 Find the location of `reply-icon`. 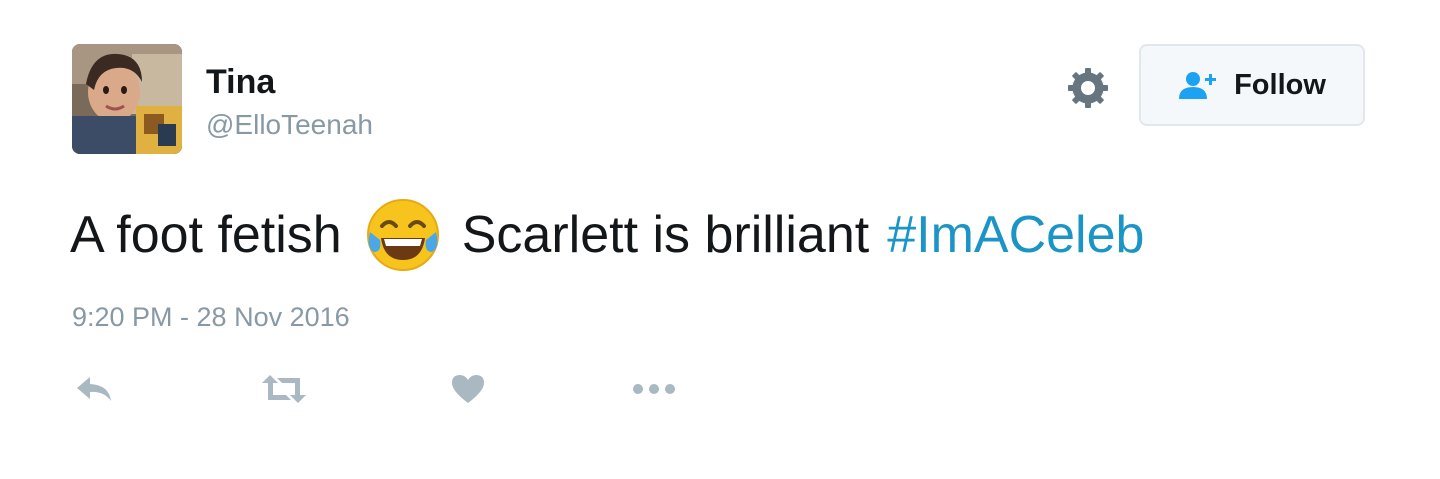

reply-icon is located at coordinates (94, 389).